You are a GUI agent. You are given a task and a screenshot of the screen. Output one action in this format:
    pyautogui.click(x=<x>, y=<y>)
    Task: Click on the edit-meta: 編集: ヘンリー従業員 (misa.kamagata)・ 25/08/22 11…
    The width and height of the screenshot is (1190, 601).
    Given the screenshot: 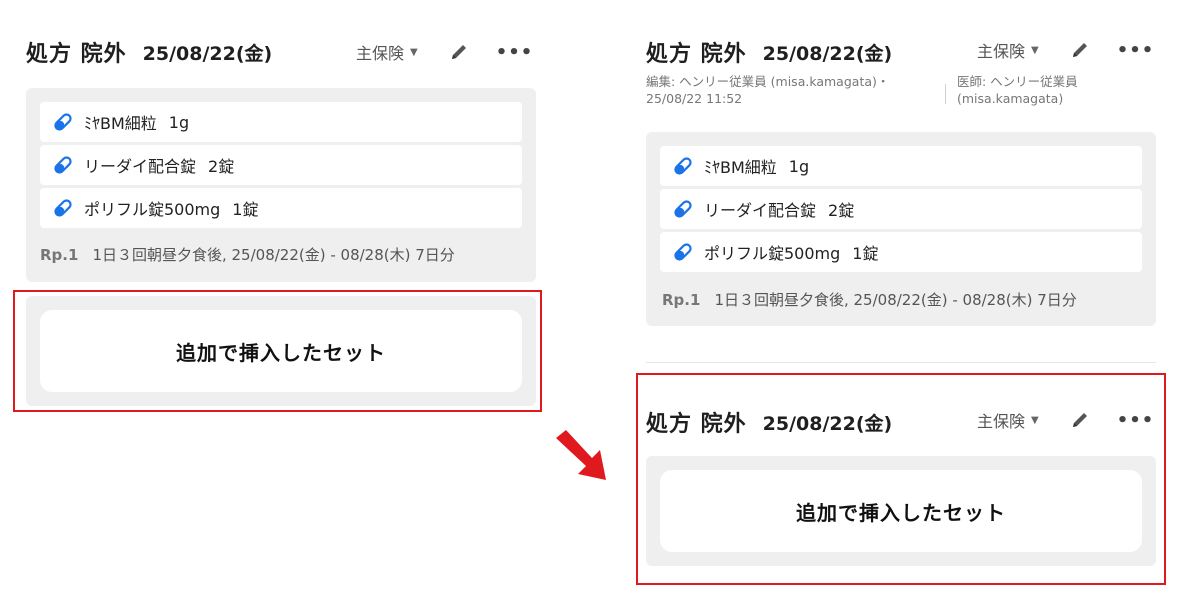 What is the action you would take?
    pyautogui.click(x=767, y=90)
    